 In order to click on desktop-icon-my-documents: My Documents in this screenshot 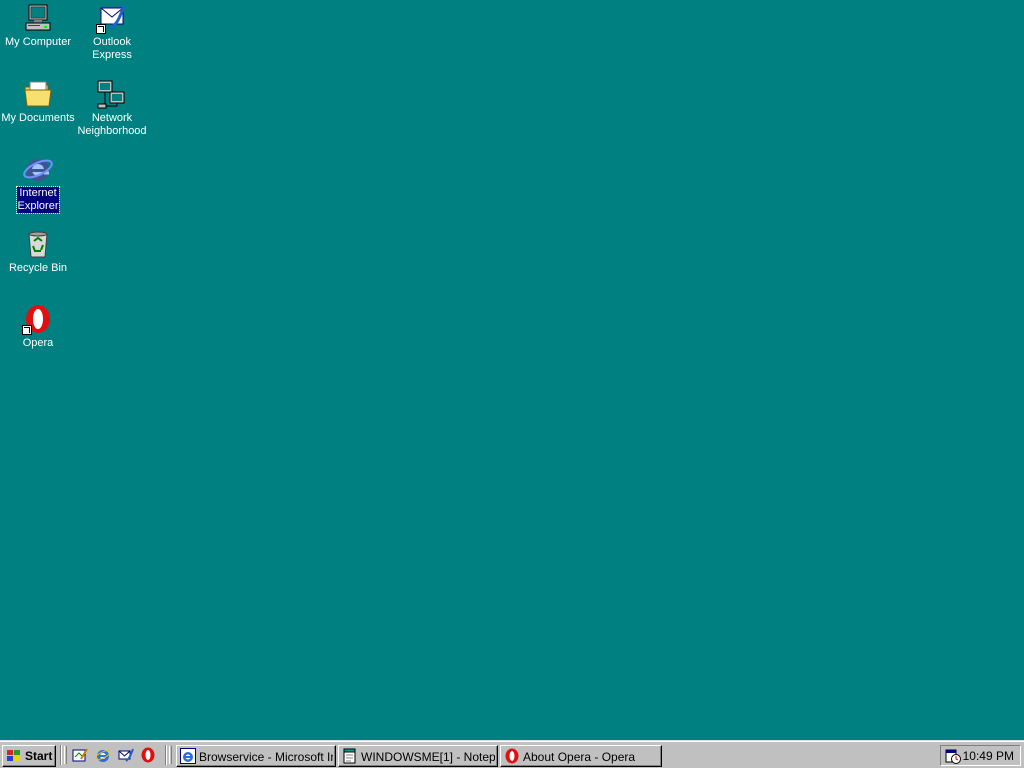, I will do `click(38, 101)`.